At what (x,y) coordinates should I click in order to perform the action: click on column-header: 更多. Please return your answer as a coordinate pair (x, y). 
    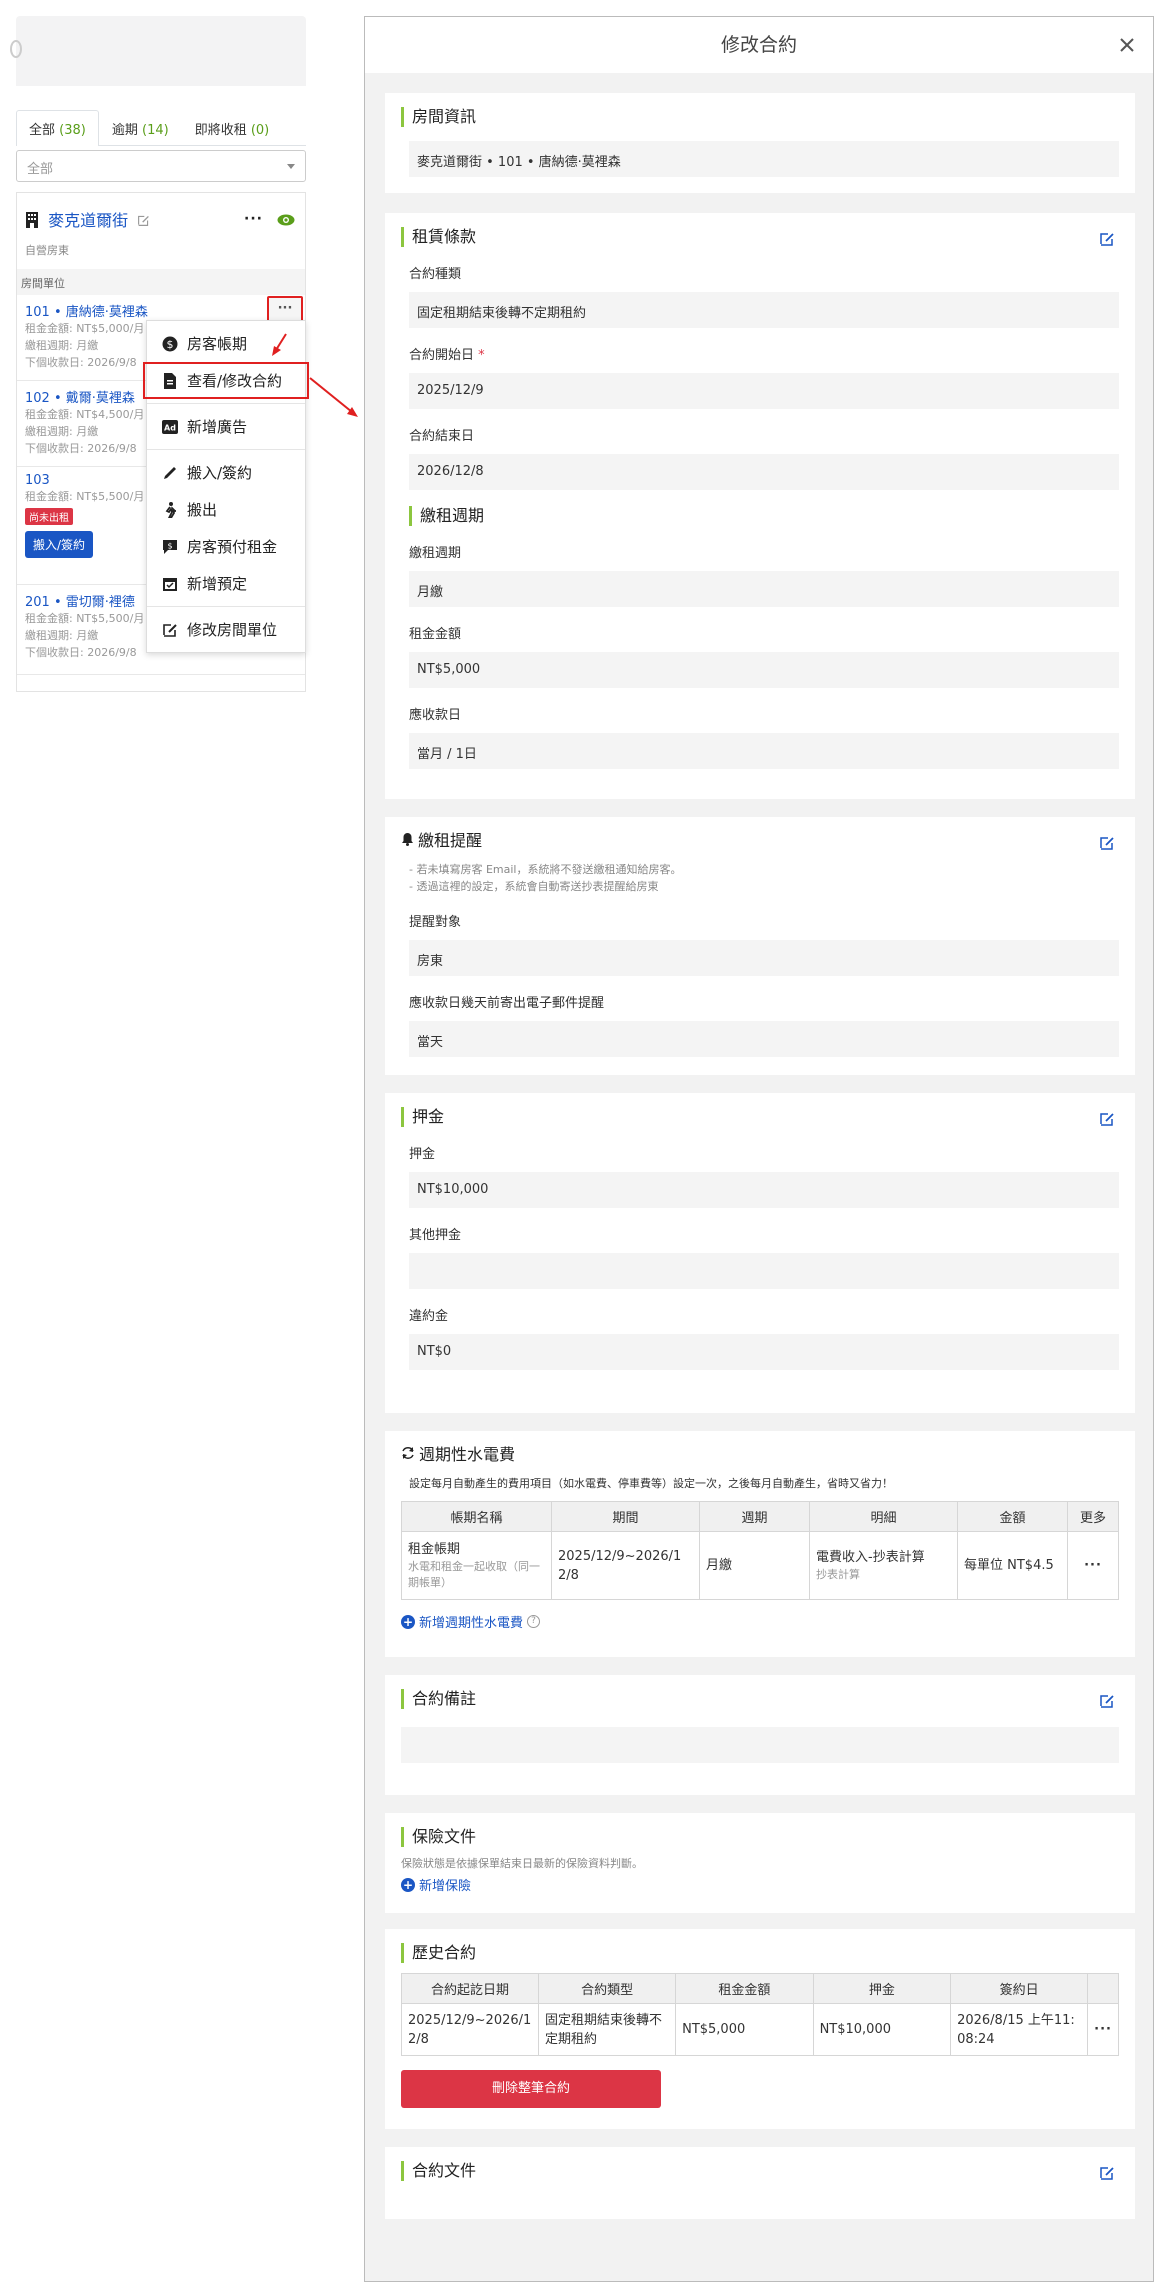
    Looking at the image, I should click on (1093, 1516).